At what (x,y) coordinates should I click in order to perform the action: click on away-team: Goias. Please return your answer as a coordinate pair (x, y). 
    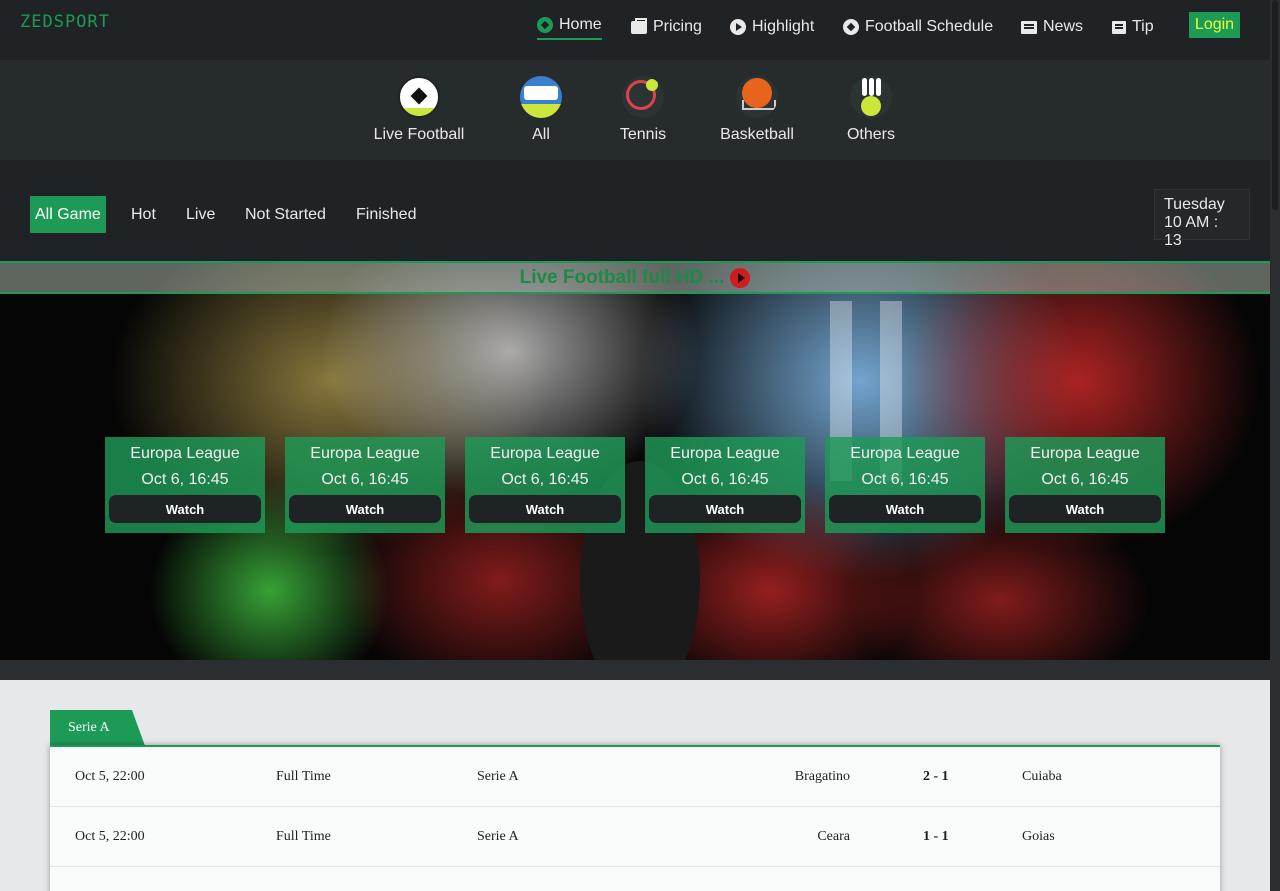
    Looking at the image, I should click on (1038, 836).